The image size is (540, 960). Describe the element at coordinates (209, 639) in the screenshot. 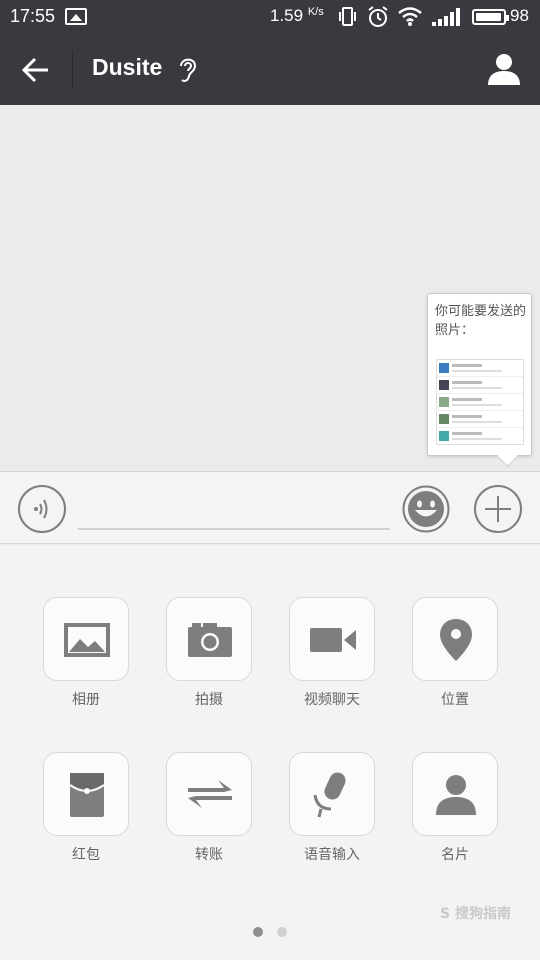

I see `camera-icon` at that location.